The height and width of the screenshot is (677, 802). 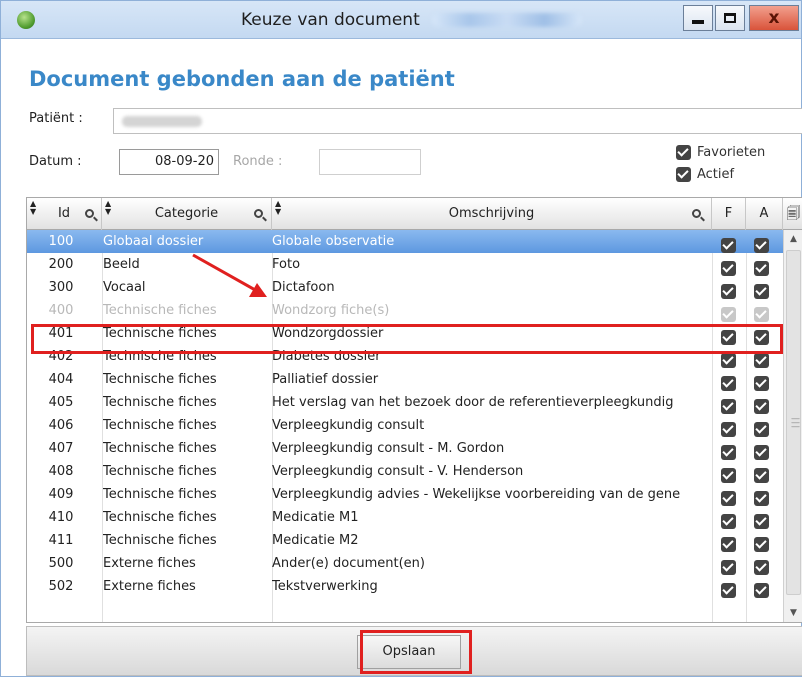 I want to click on annotation-arrow-icon, so click(x=229, y=275).